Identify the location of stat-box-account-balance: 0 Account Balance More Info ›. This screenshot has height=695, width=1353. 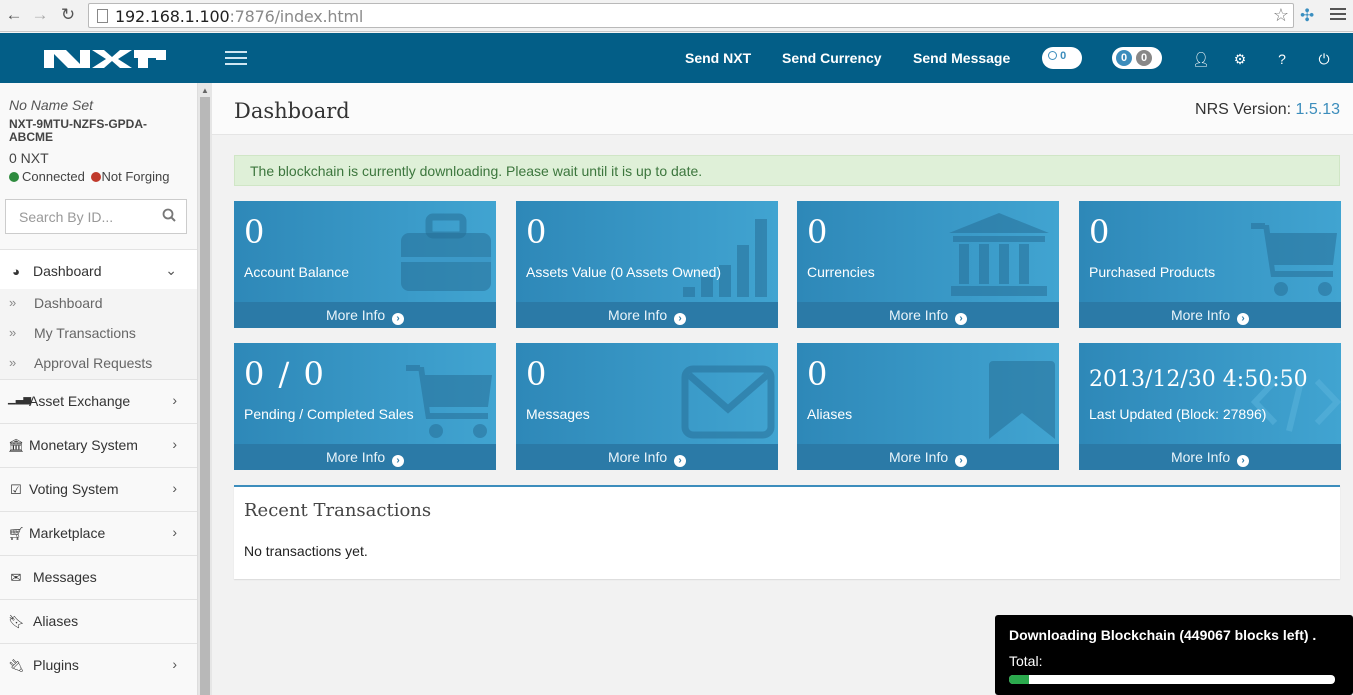
(365, 264).